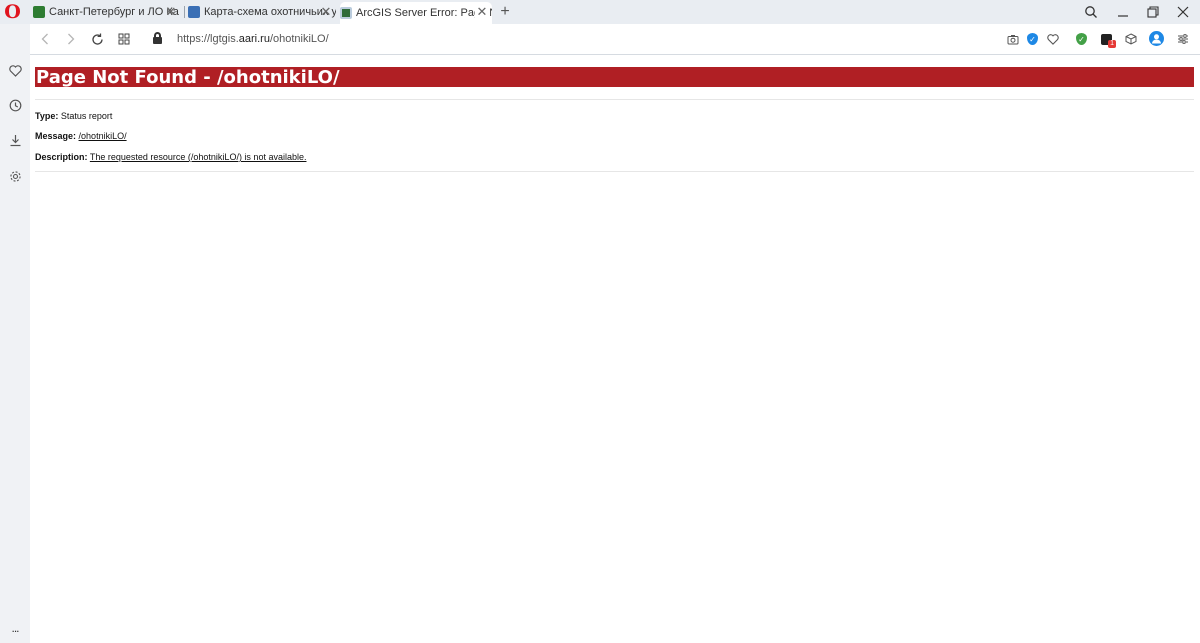 This screenshot has height=643, width=1200. I want to click on cube-icon, so click(1131, 39).